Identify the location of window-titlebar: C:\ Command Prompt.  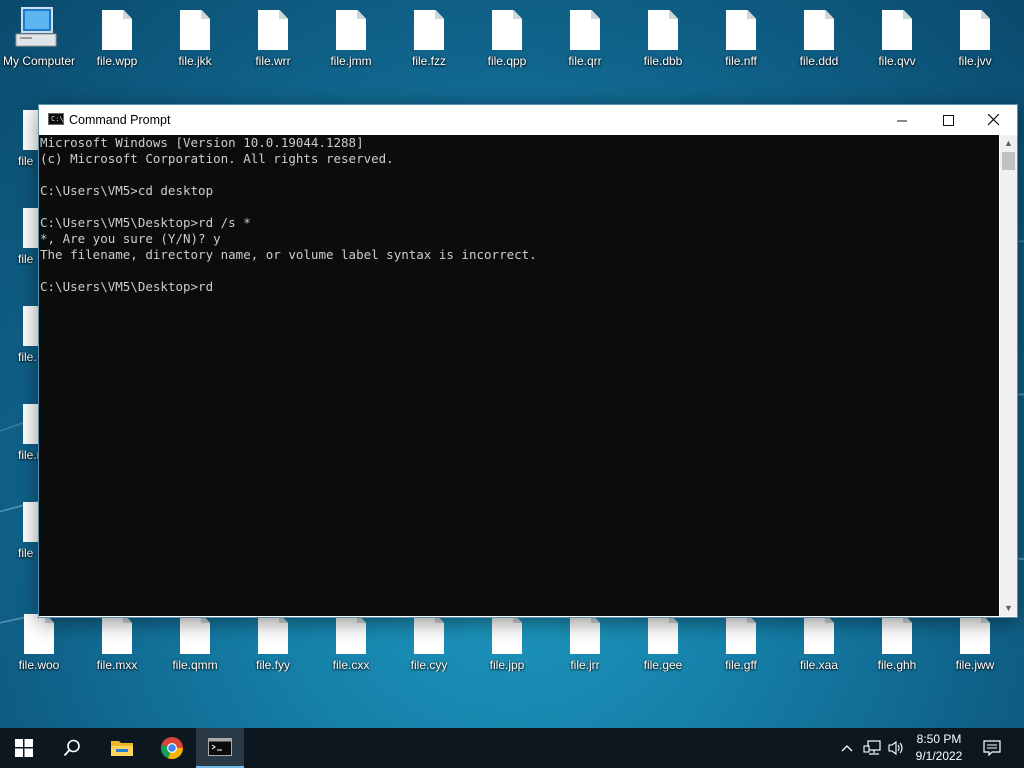
(528, 120).